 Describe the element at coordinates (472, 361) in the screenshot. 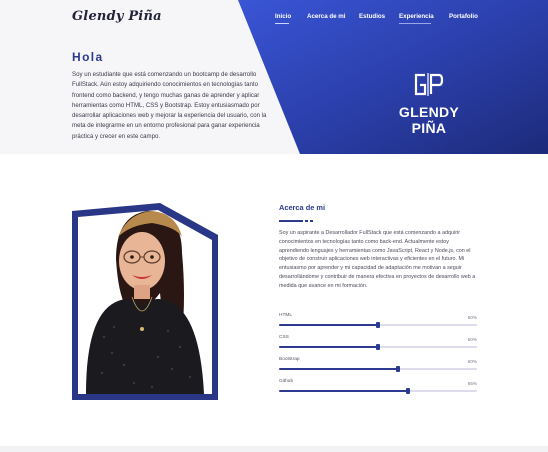

I see `skill-percent: 60%` at that location.